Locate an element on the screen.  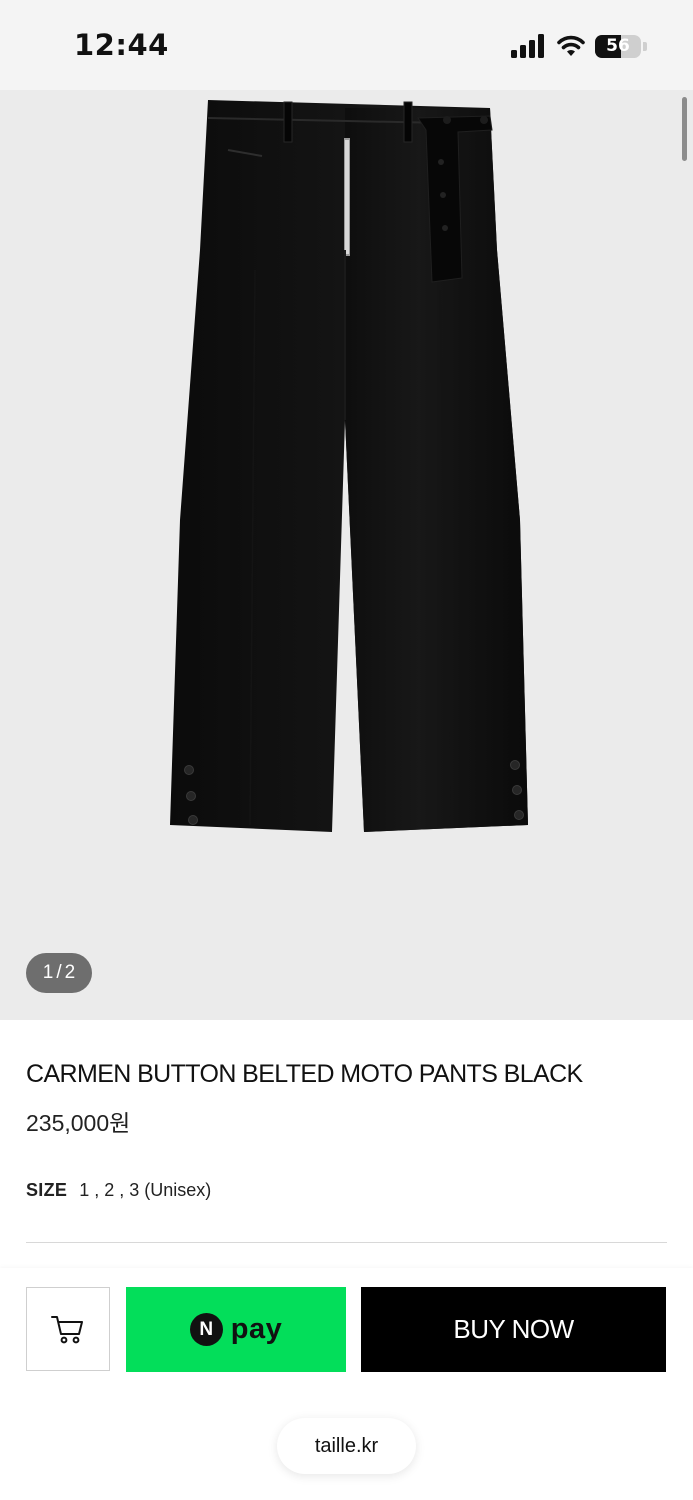
battery-nub is located at coordinates (645, 46).